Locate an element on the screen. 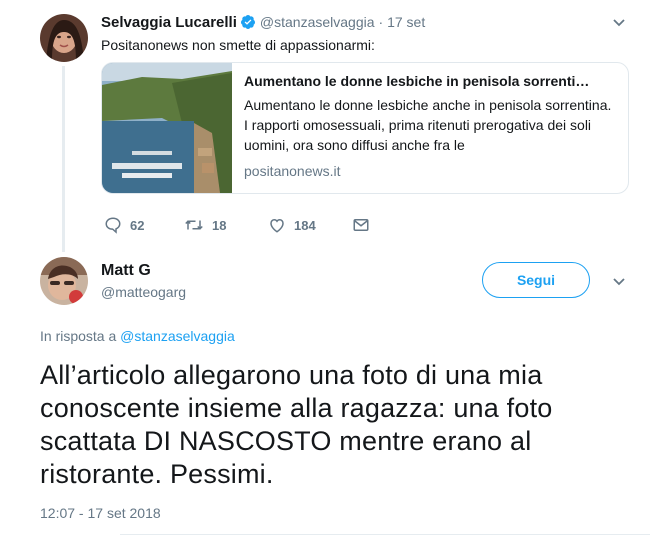 The height and width of the screenshot is (538, 658). retweet-icon is located at coordinates (198, 225).